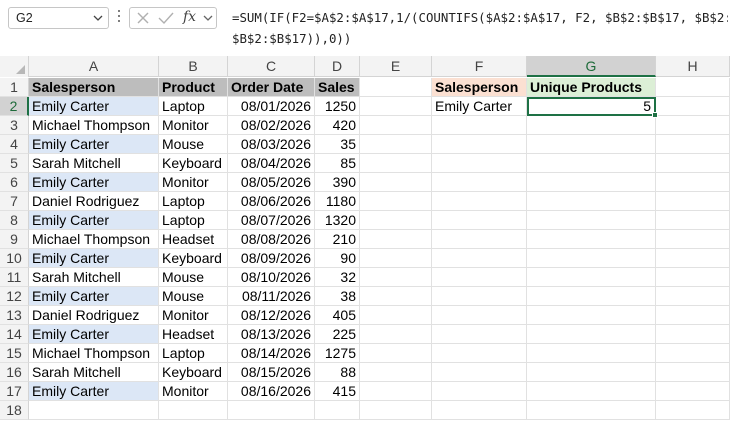 The image size is (730, 421). What do you see at coordinates (14, 163) in the screenshot?
I see `row-header-5: 5` at bounding box center [14, 163].